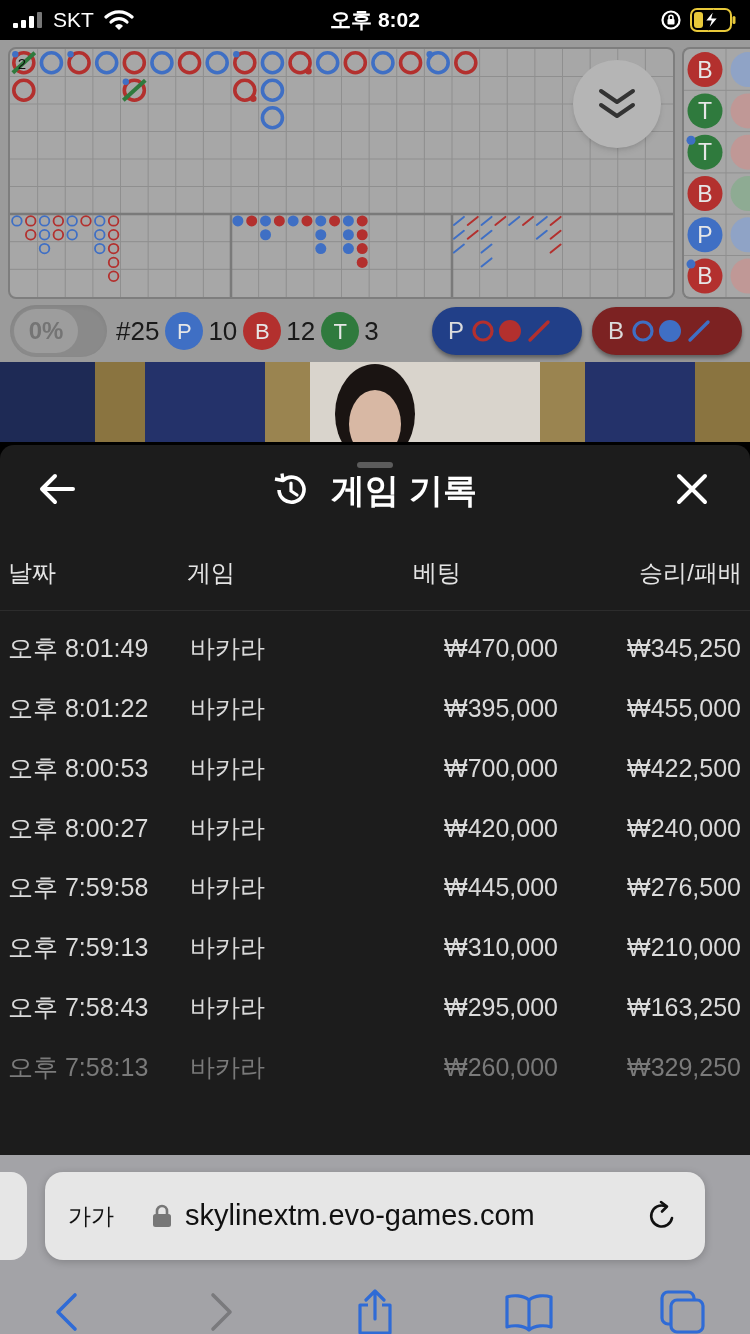 Image resolution: width=750 pixels, height=1334 pixels. Describe the element at coordinates (500, 1007) in the screenshot. I see `table-cell-text: ₩295,000` at that location.